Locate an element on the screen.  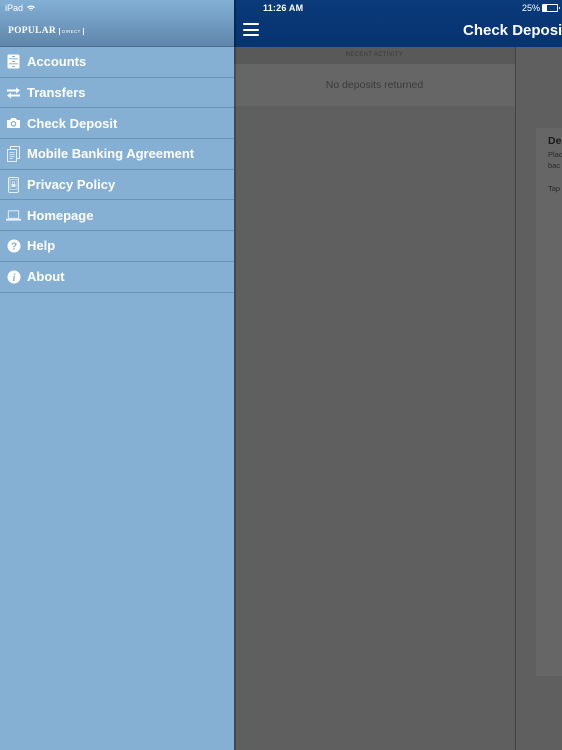
sidebar-item-help: ? Help is located at coordinates (117, 246).